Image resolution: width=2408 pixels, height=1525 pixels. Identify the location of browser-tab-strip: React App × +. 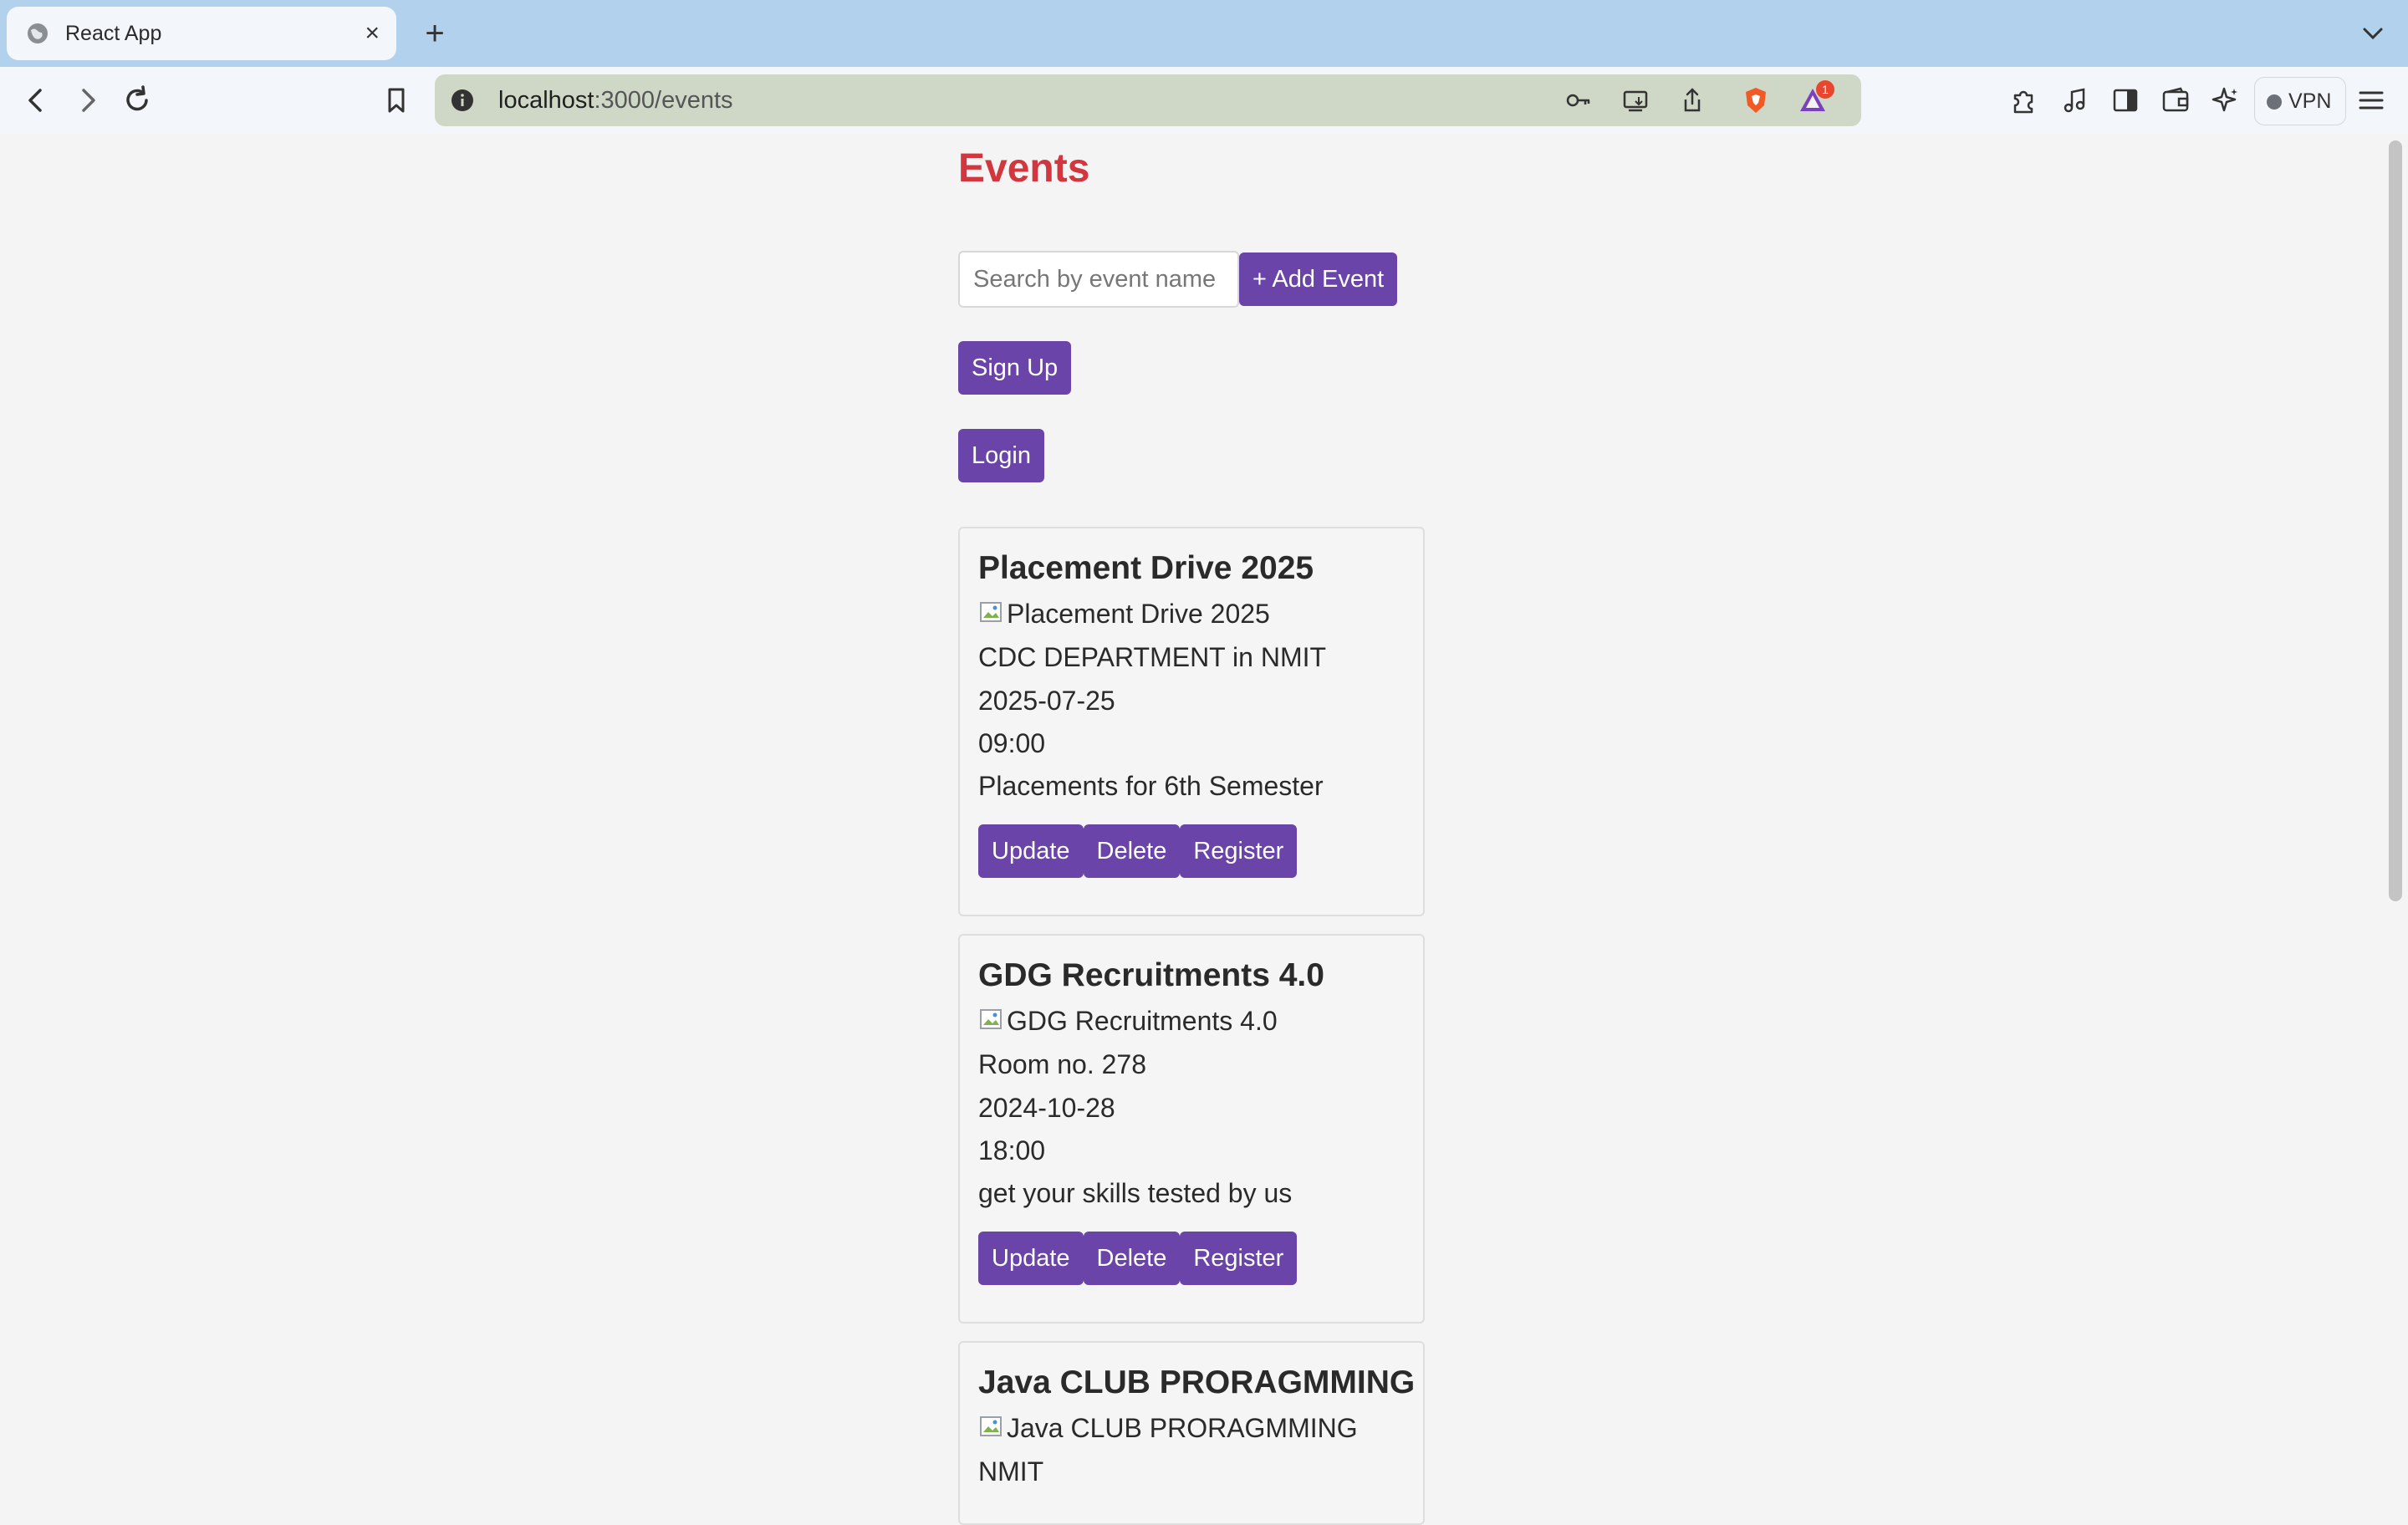
(1204, 33).